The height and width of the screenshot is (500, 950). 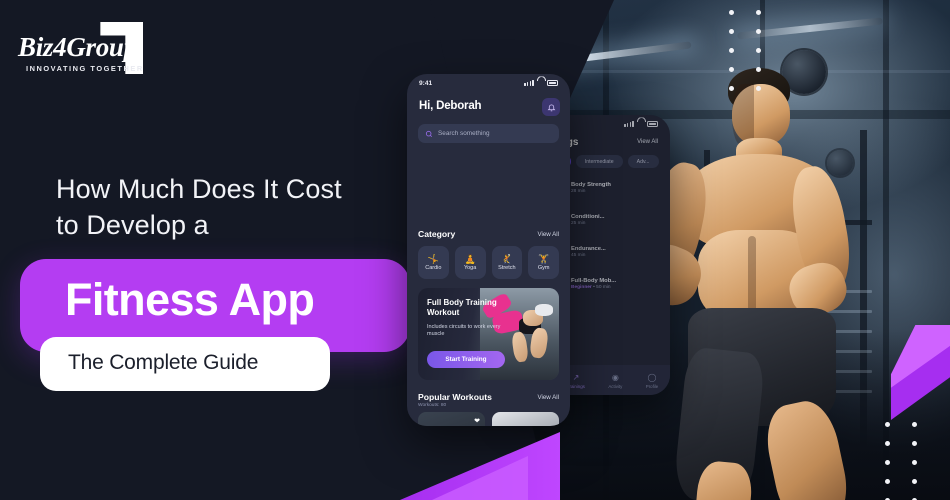 What do you see at coordinates (85, 68) in the screenshot?
I see `brand-tagline: INNOVATING TOGETHER` at bounding box center [85, 68].